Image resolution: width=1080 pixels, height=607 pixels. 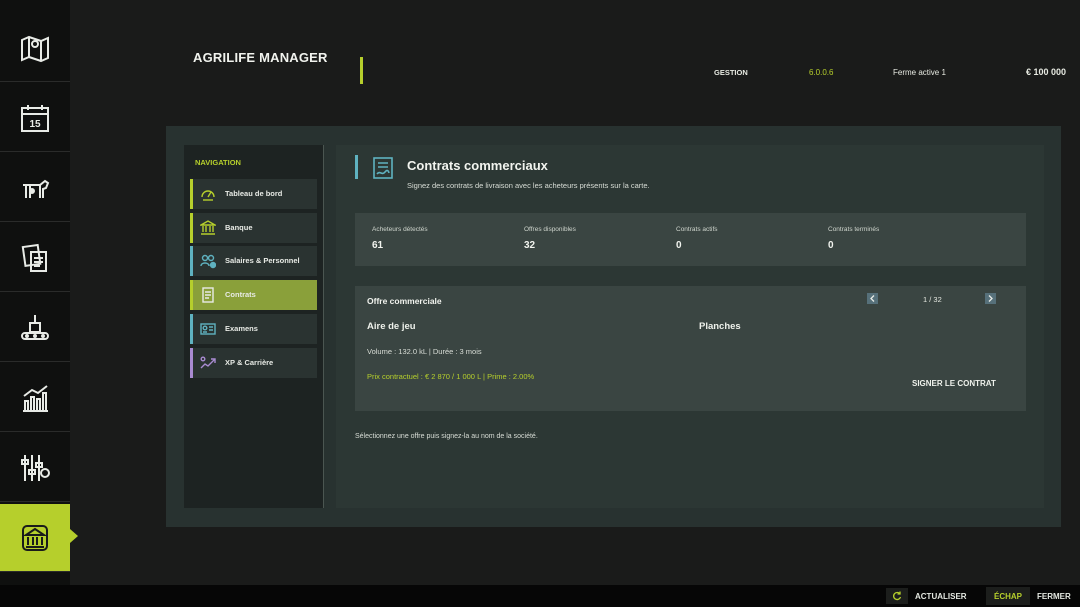 I want to click on calendar-day: 15, so click(x=35, y=124).